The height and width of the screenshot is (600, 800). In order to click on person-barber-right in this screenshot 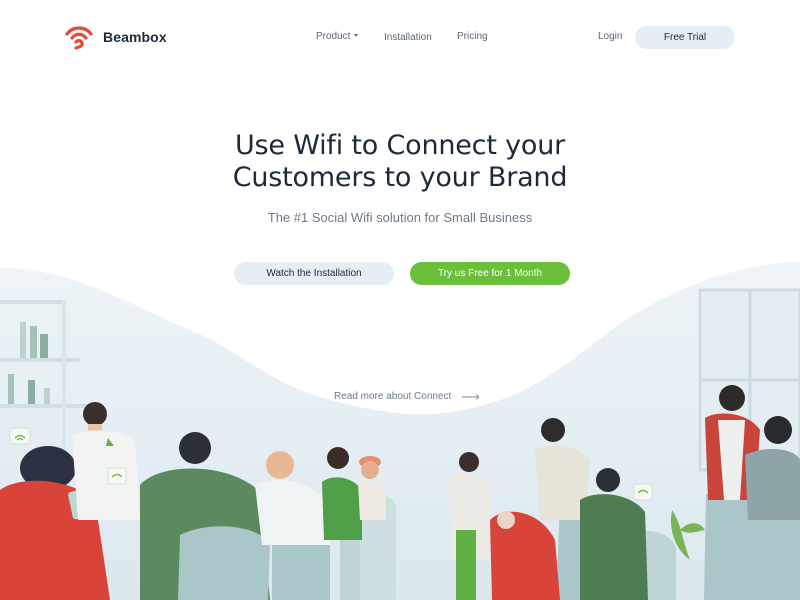, I will do `click(732, 442)`.